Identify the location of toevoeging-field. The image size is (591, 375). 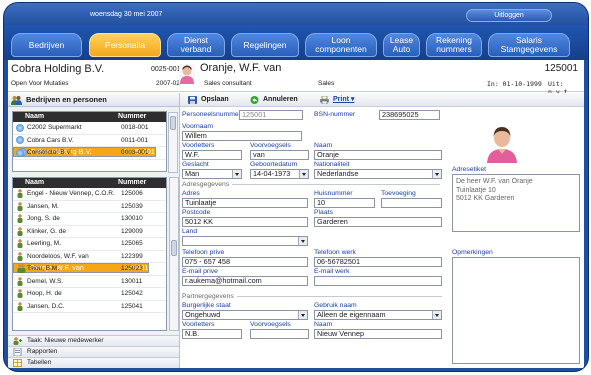
(411, 203).